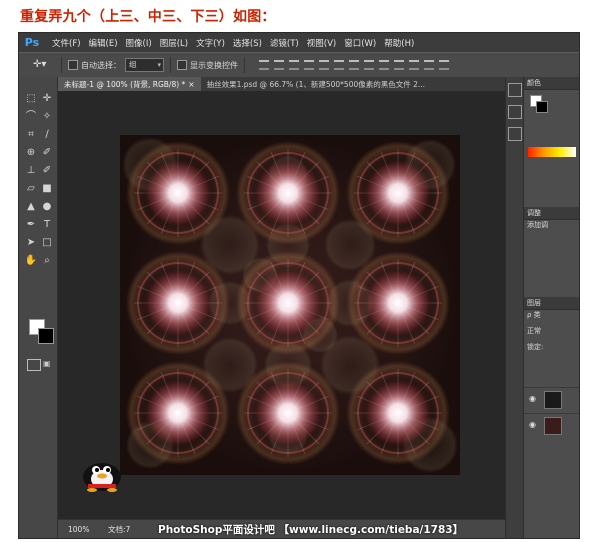 Image resolution: width=590 pixels, height=542 pixels. Describe the element at coordinates (144, 65) in the screenshot. I see `auto-select-dropdown: 组` at that location.